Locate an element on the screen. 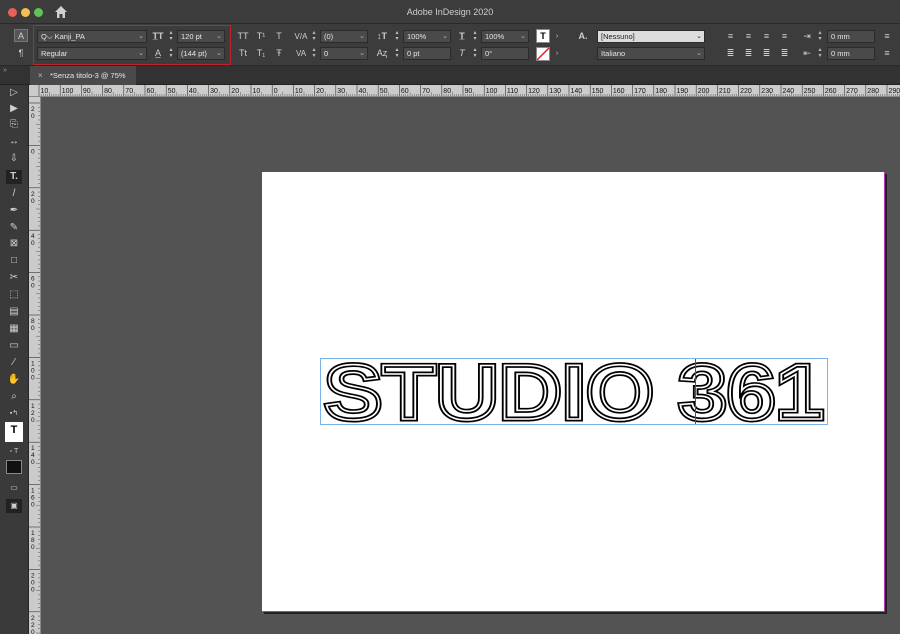 The image size is (900, 634). fill-color-swatch: T is located at coordinates (543, 36).